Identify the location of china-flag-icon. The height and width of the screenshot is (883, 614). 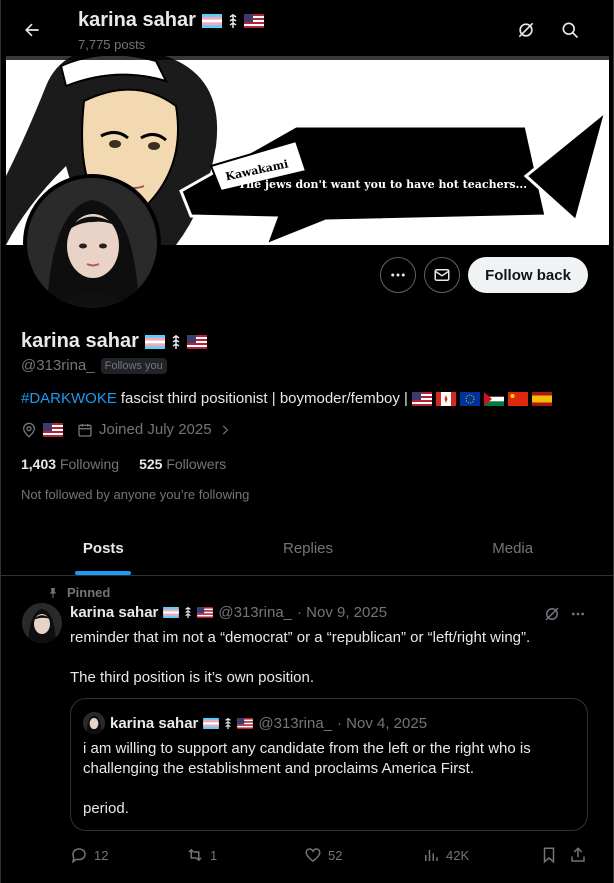
(517, 398).